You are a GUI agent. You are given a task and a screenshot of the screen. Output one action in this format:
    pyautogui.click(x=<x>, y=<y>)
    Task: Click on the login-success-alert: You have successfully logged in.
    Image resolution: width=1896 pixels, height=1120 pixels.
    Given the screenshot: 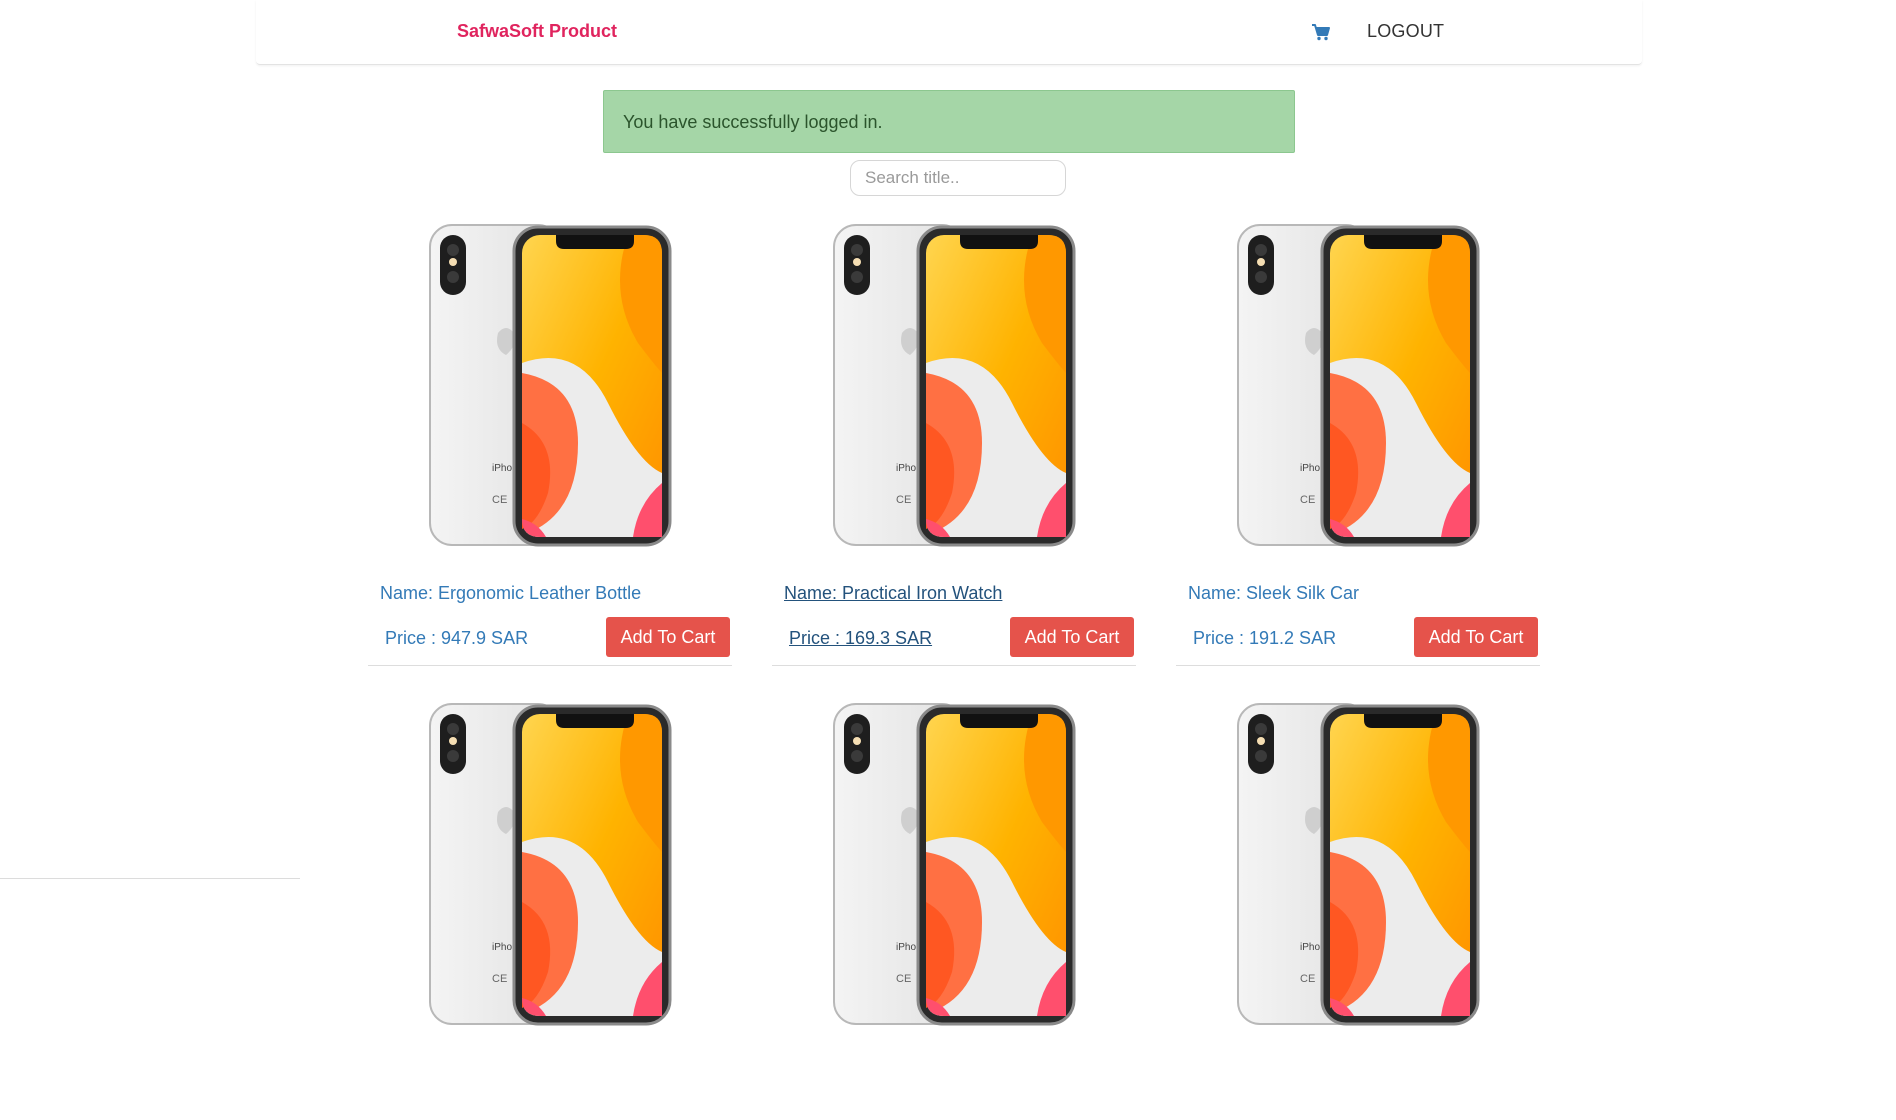 What is the action you would take?
    pyautogui.click(x=949, y=121)
    